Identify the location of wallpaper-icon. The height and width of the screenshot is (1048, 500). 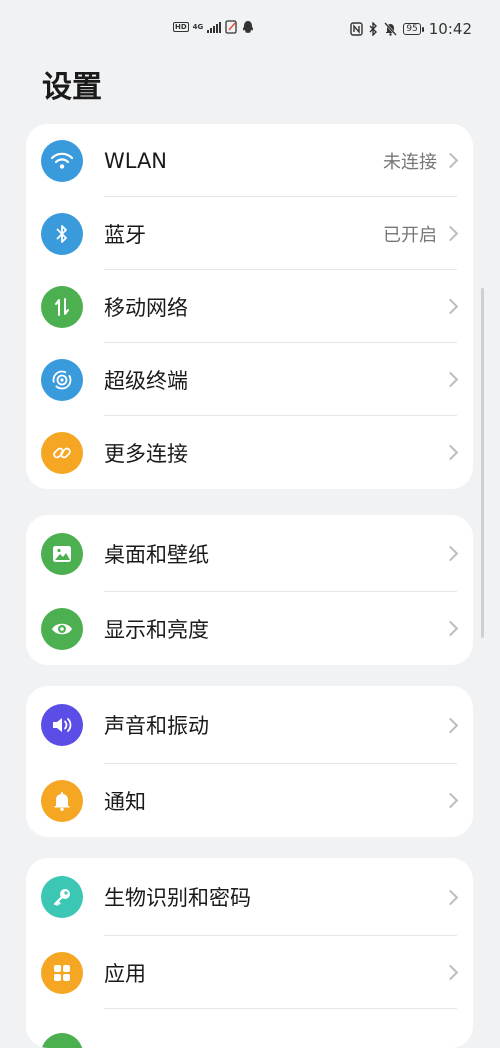
(62, 553).